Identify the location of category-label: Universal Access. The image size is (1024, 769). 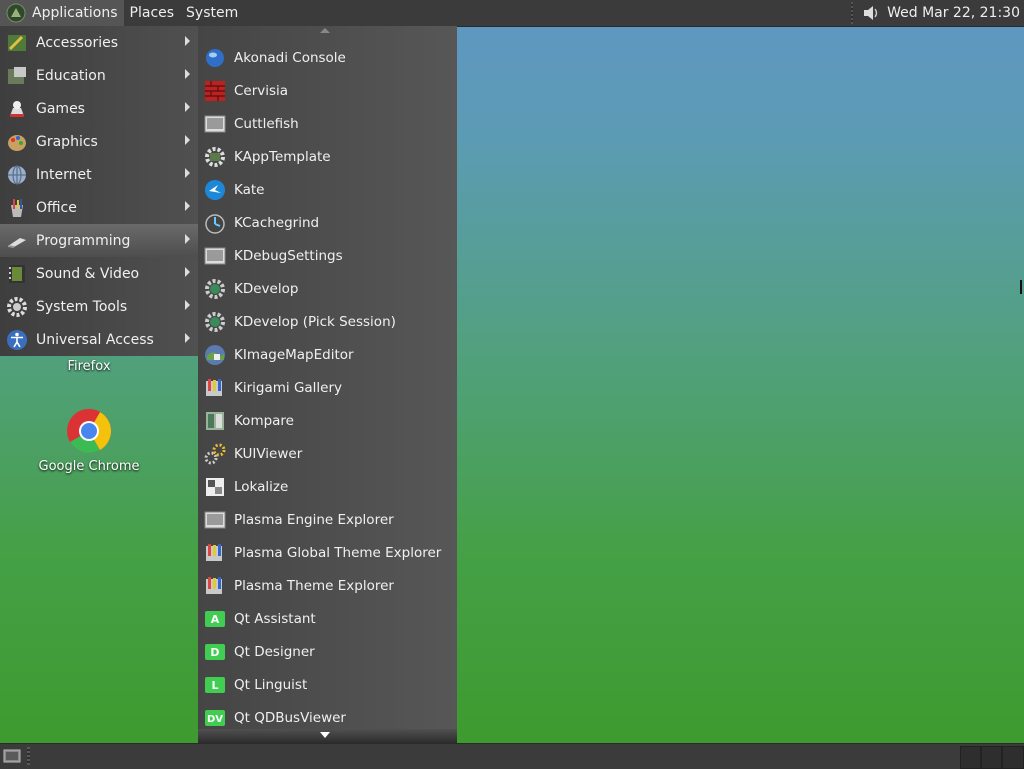
(95, 339).